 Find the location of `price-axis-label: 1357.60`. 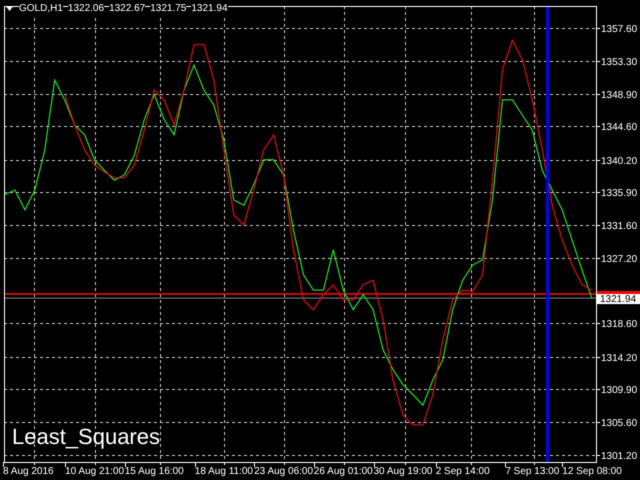

price-axis-label: 1357.60 is located at coordinates (619, 29).